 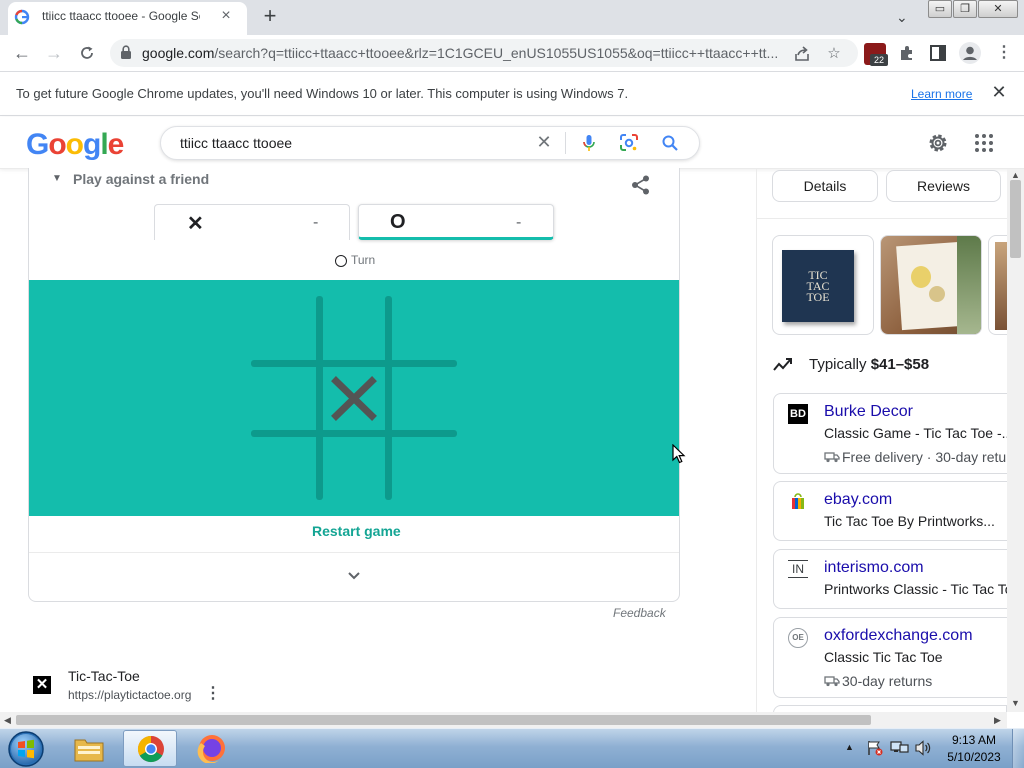 What do you see at coordinates (965, 9) in the screenshot?
I see `restore-button: ❐` at bounding box center [965, 9].